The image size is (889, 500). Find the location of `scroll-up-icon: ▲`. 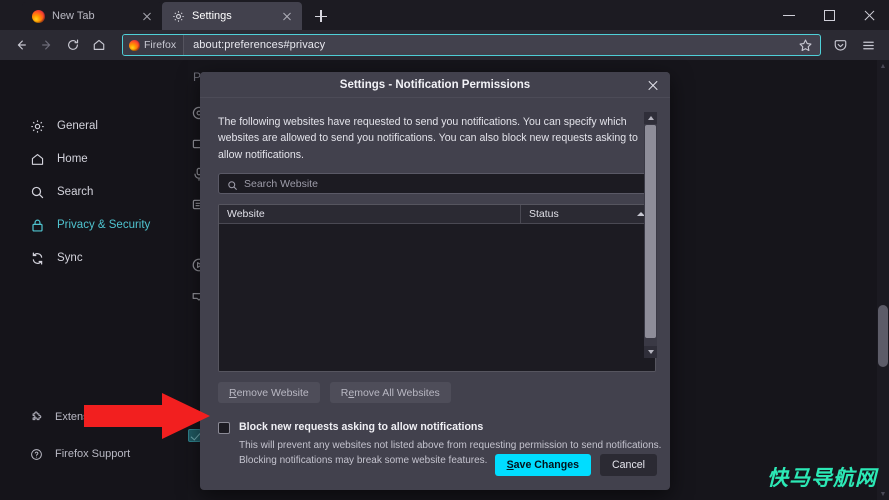

scroll-up-icon: ▲ is located at coordinates (883, 66).